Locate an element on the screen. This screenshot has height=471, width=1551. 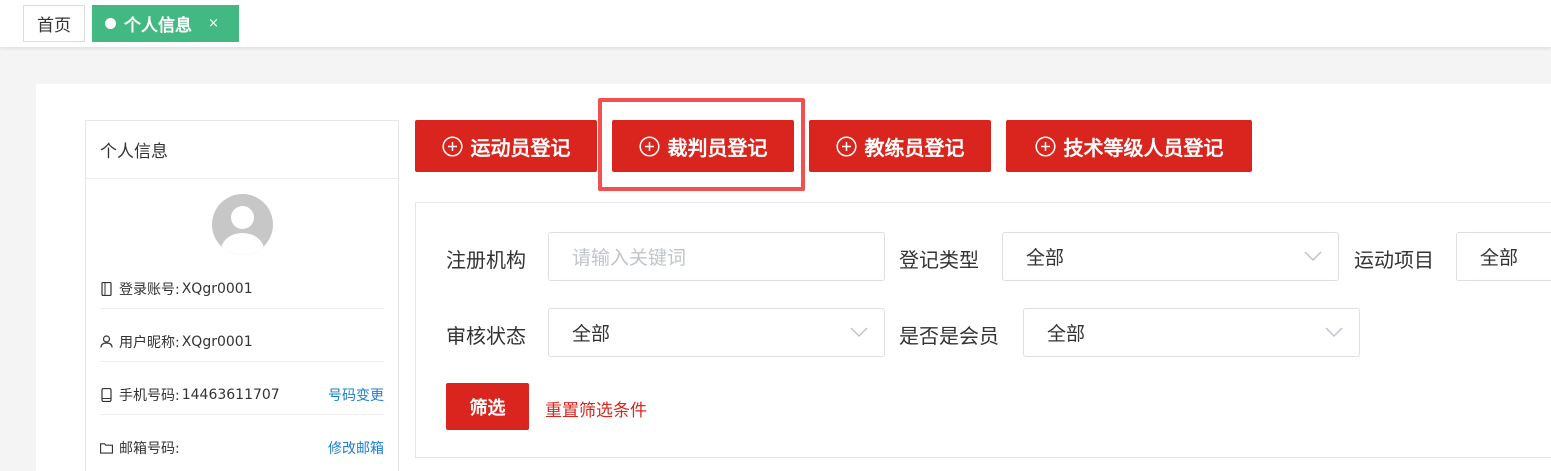
tab-close-icon: × is located at coordinates (213, 23).